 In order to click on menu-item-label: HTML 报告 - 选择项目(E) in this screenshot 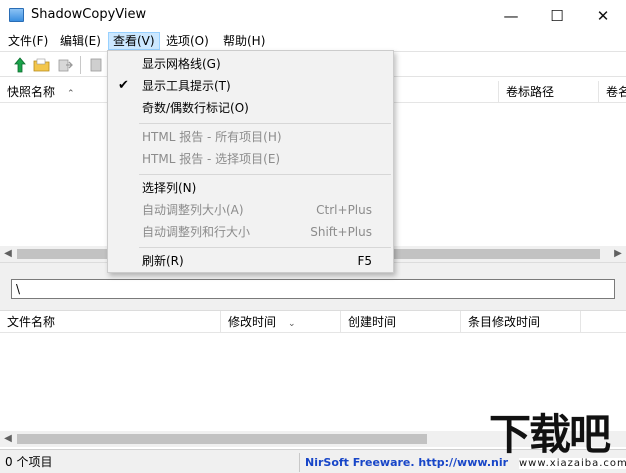, I will do `click(211, 159)`.